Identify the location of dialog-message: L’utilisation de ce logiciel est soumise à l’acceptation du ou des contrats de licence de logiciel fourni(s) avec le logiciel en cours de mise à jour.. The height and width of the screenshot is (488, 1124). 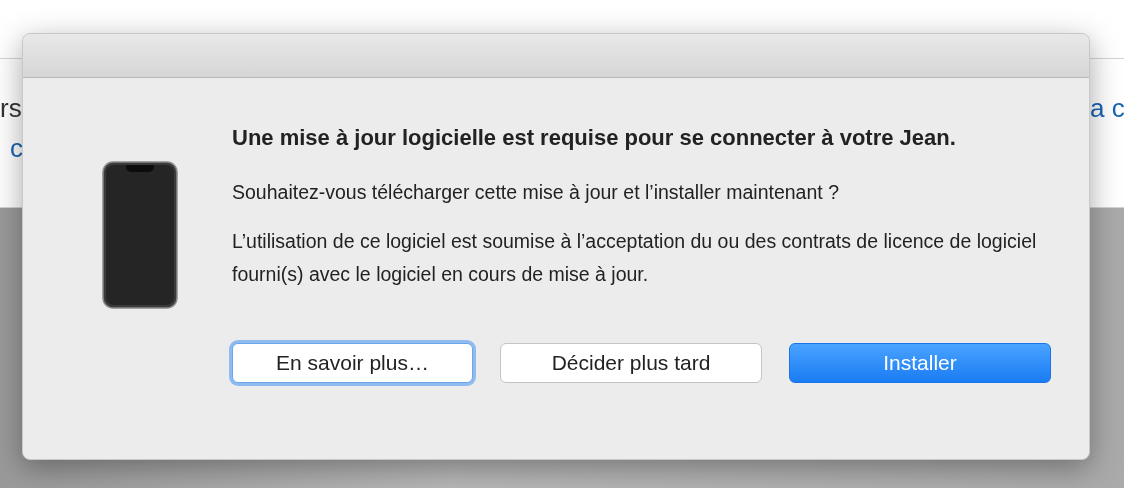
(635, 258).